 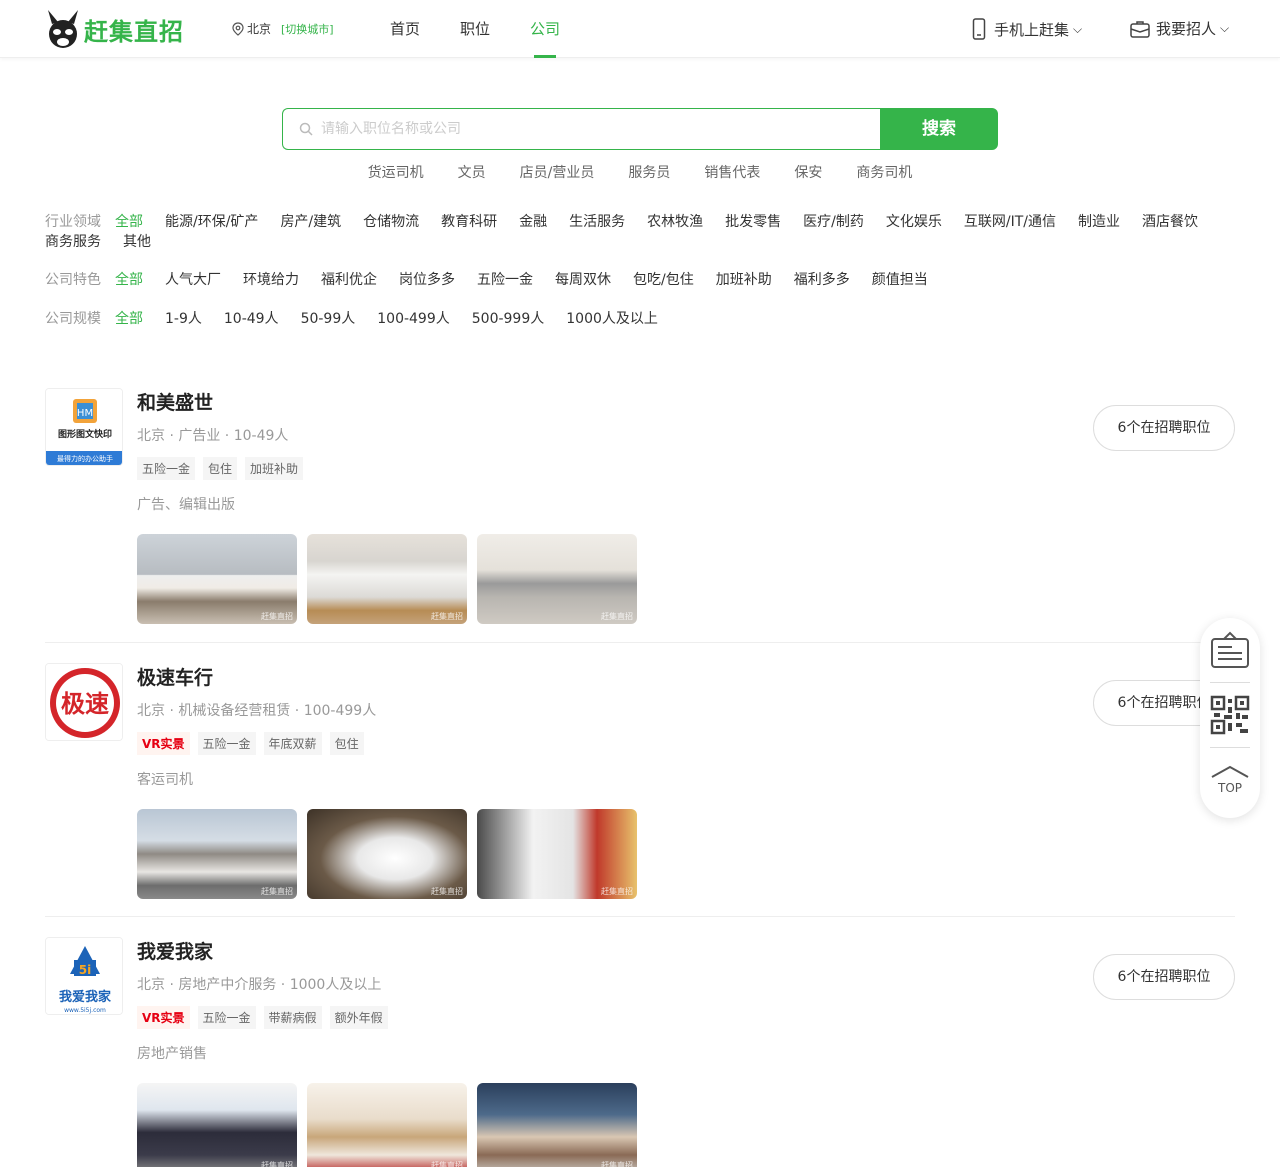 I want to click on divider, so click(x=640, y=642).